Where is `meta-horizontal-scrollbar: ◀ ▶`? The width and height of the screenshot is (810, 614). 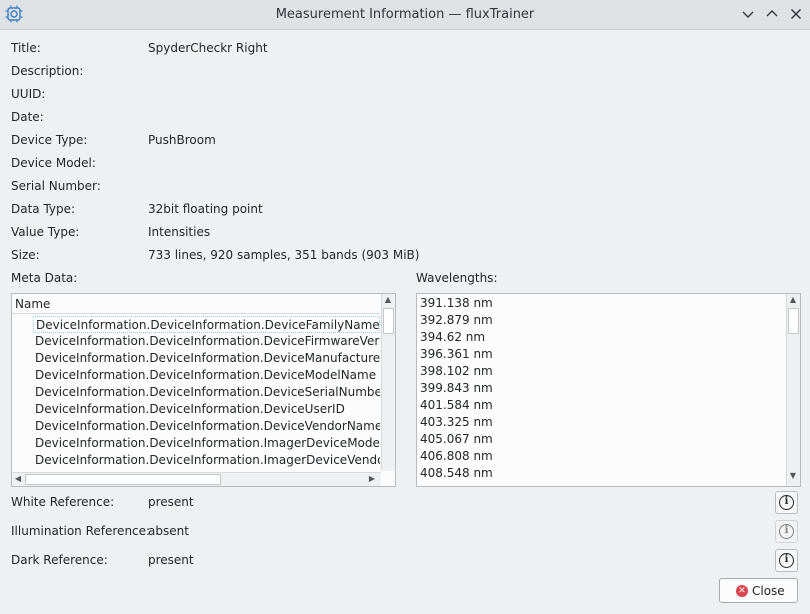
meta-horizontal-scrollbar: ◀ ▶ is located at coordinates (196, 479).